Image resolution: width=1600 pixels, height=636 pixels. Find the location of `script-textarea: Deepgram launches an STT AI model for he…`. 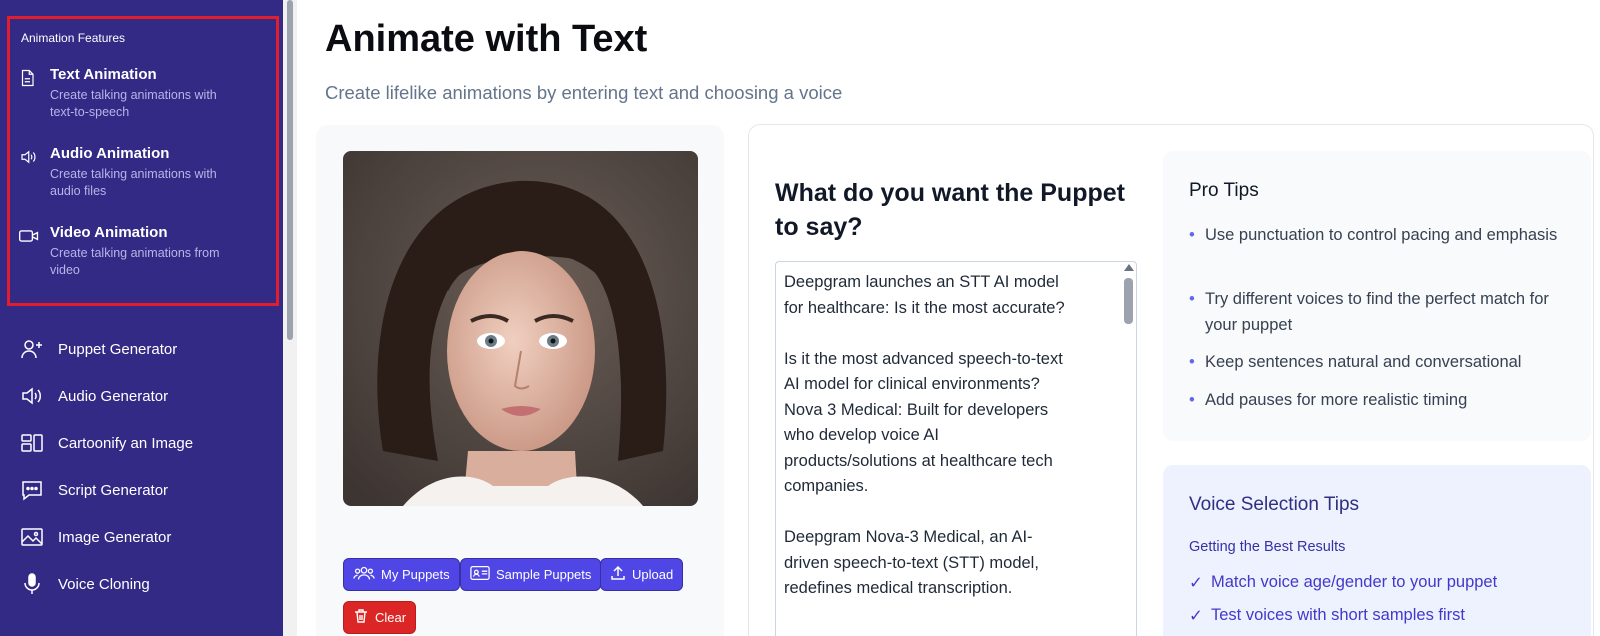

script-textarea: Deepgram launches an STT AI model for he… is located at coordinates (956, 448).